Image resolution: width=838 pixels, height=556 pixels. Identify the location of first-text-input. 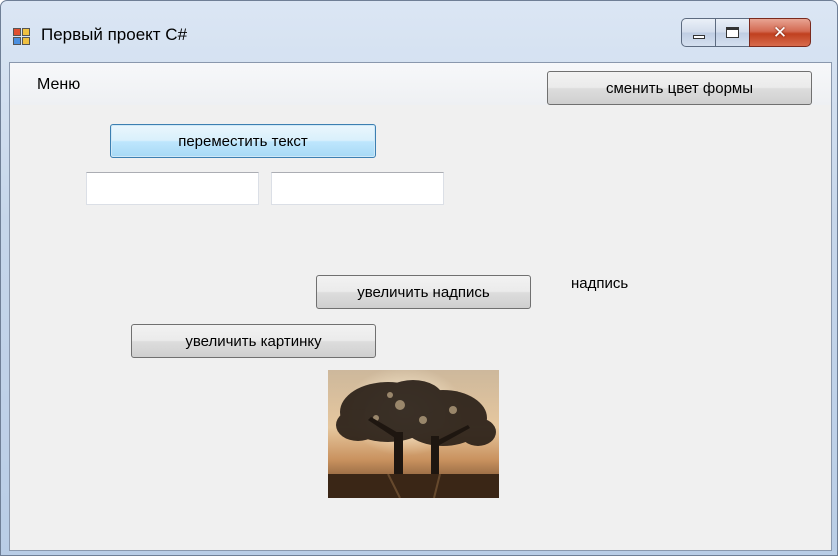
(172, 188).